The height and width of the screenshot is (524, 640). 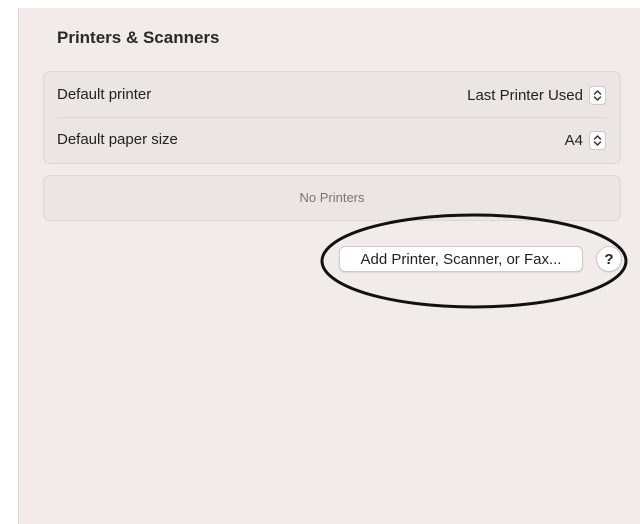 I want to click on printers-list: No Printers, so click(x=332, y=198).